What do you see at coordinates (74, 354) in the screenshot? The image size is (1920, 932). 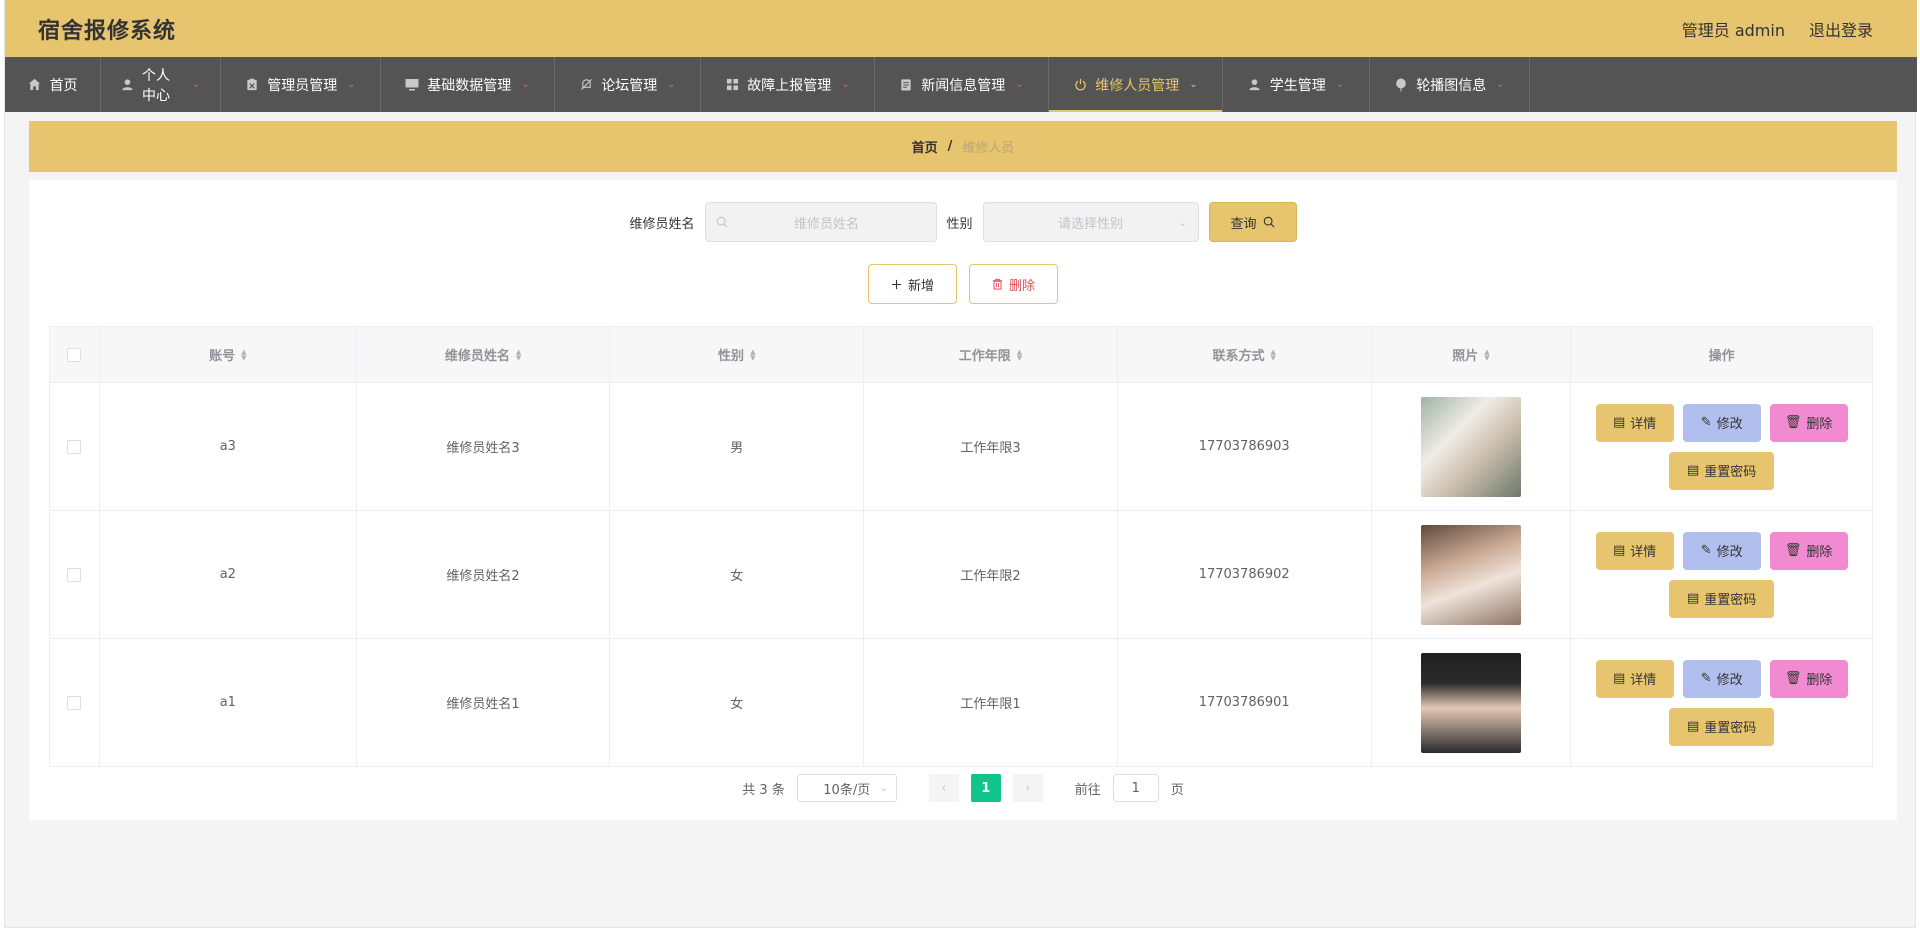 I see `select-all-checkbox` at bounding box center [74, 354].